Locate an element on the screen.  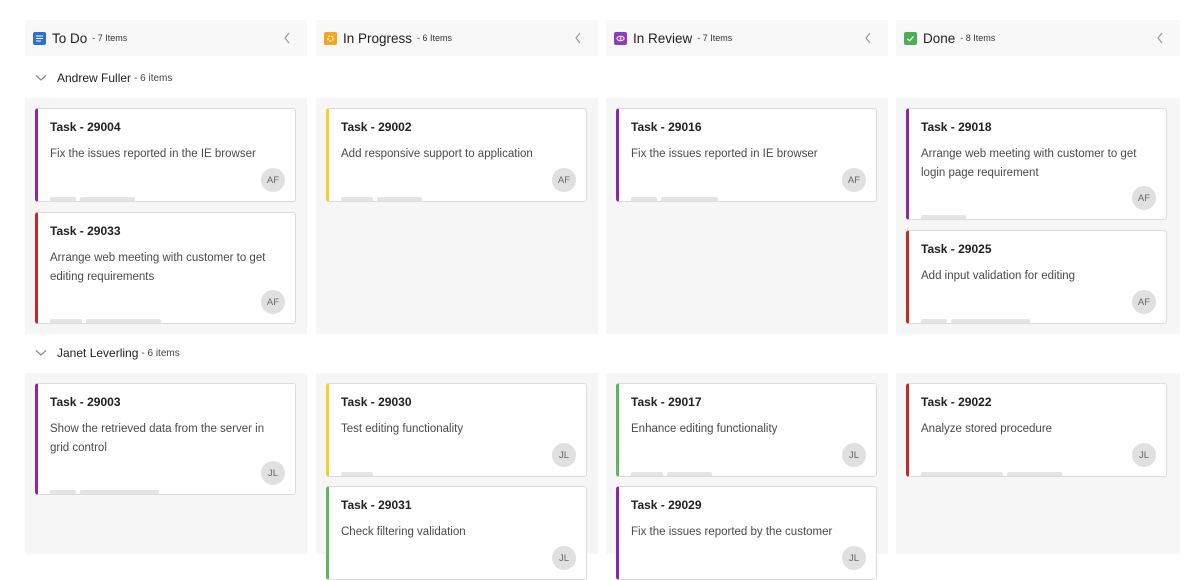
column-title: In Progress is located at coordinates (378, 38).